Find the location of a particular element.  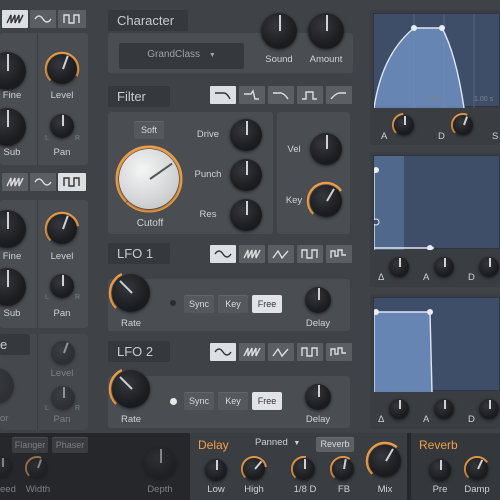

osc3-divider is located at coordinates (37, 382).